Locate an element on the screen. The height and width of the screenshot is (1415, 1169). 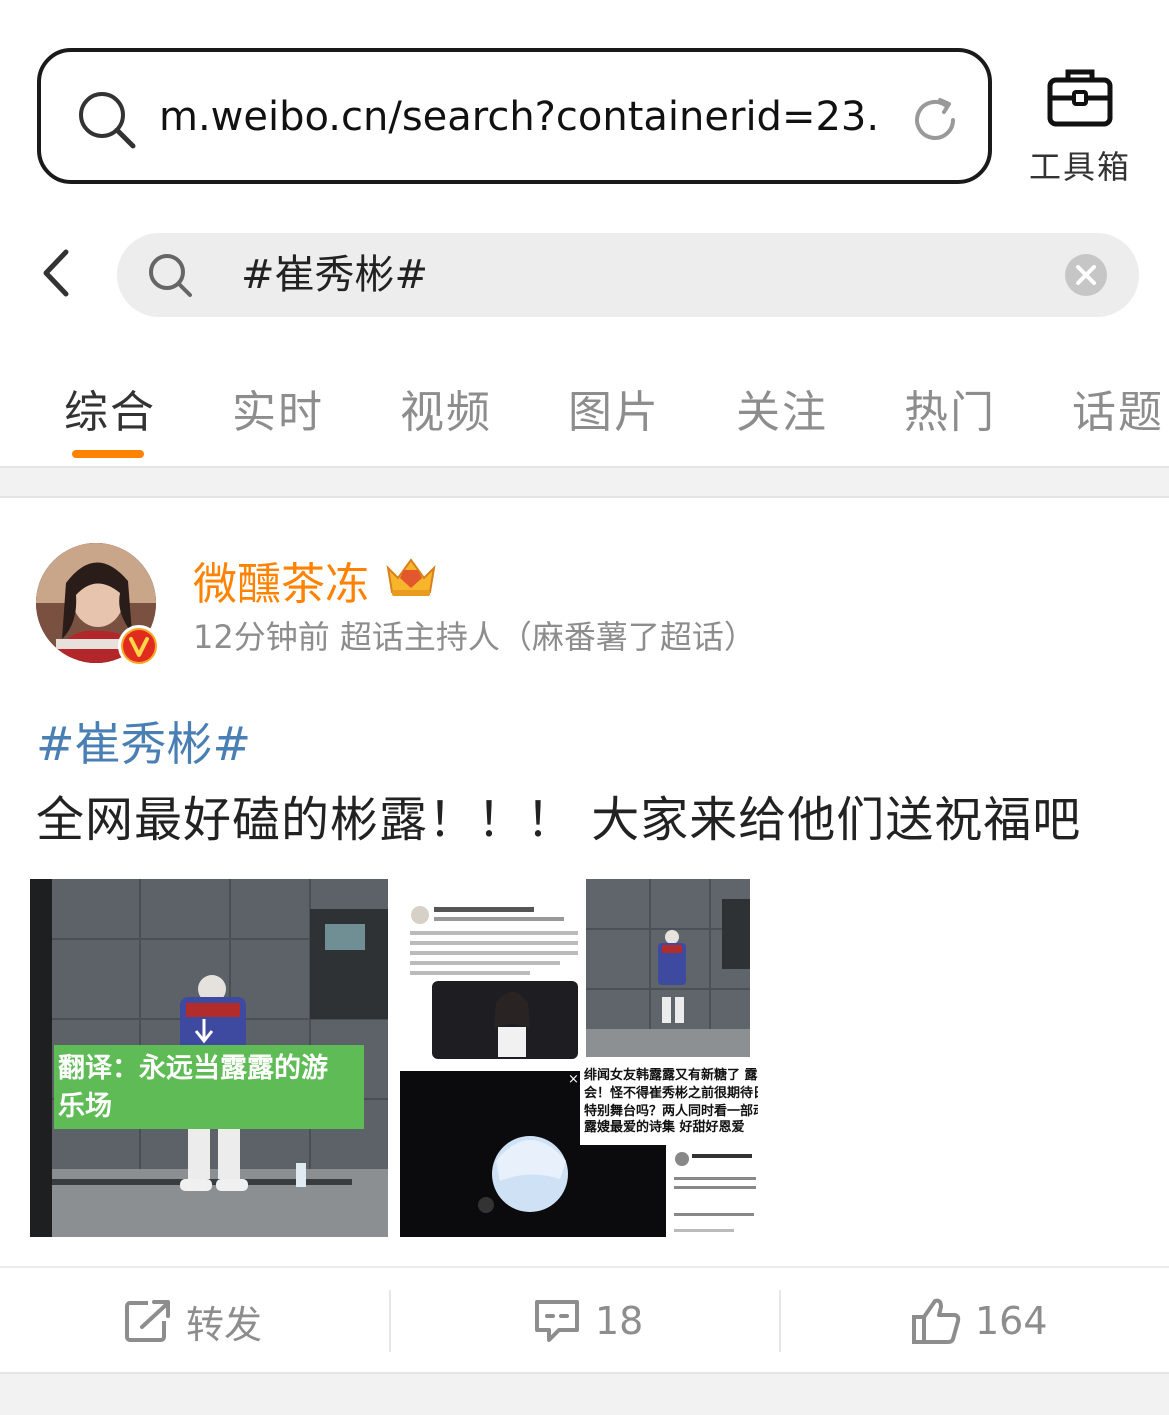
browser-toolbar: m.weibo.cn/search?containerid=23... 工具箱 is located at coordinates (584, 100).